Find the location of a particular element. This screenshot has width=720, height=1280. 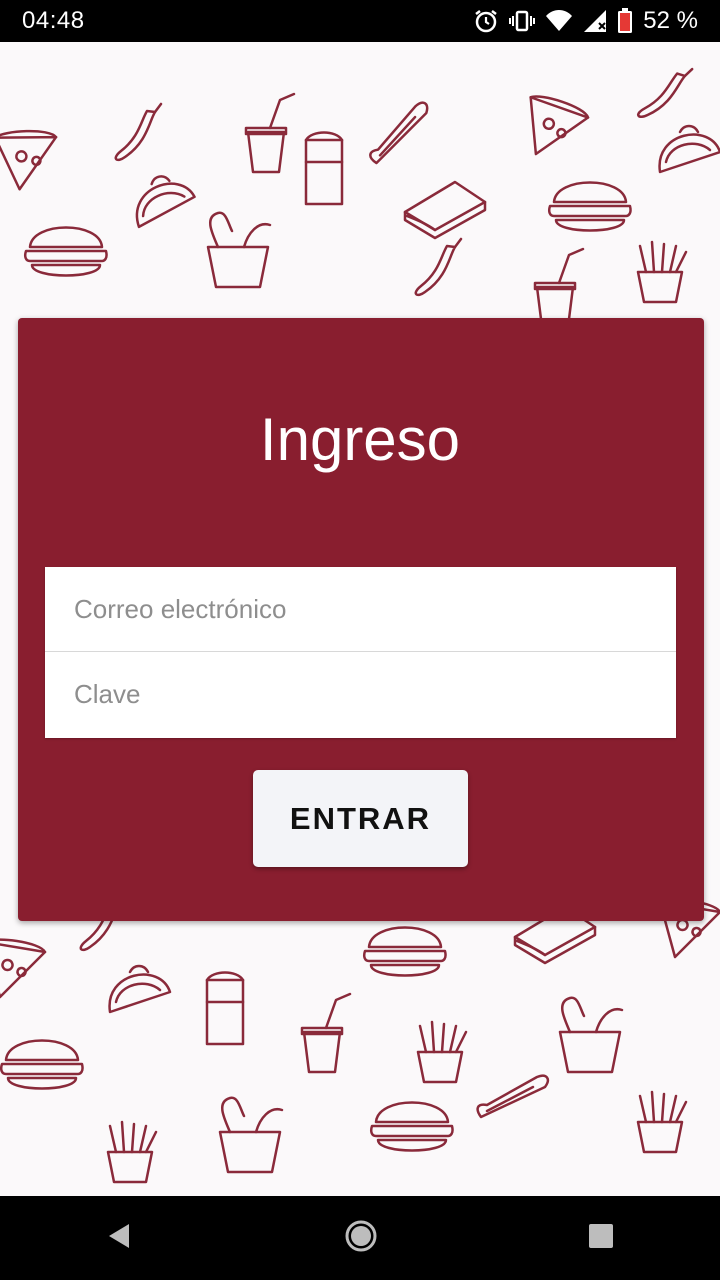

signal-icon is located at coordinates (595, 21).